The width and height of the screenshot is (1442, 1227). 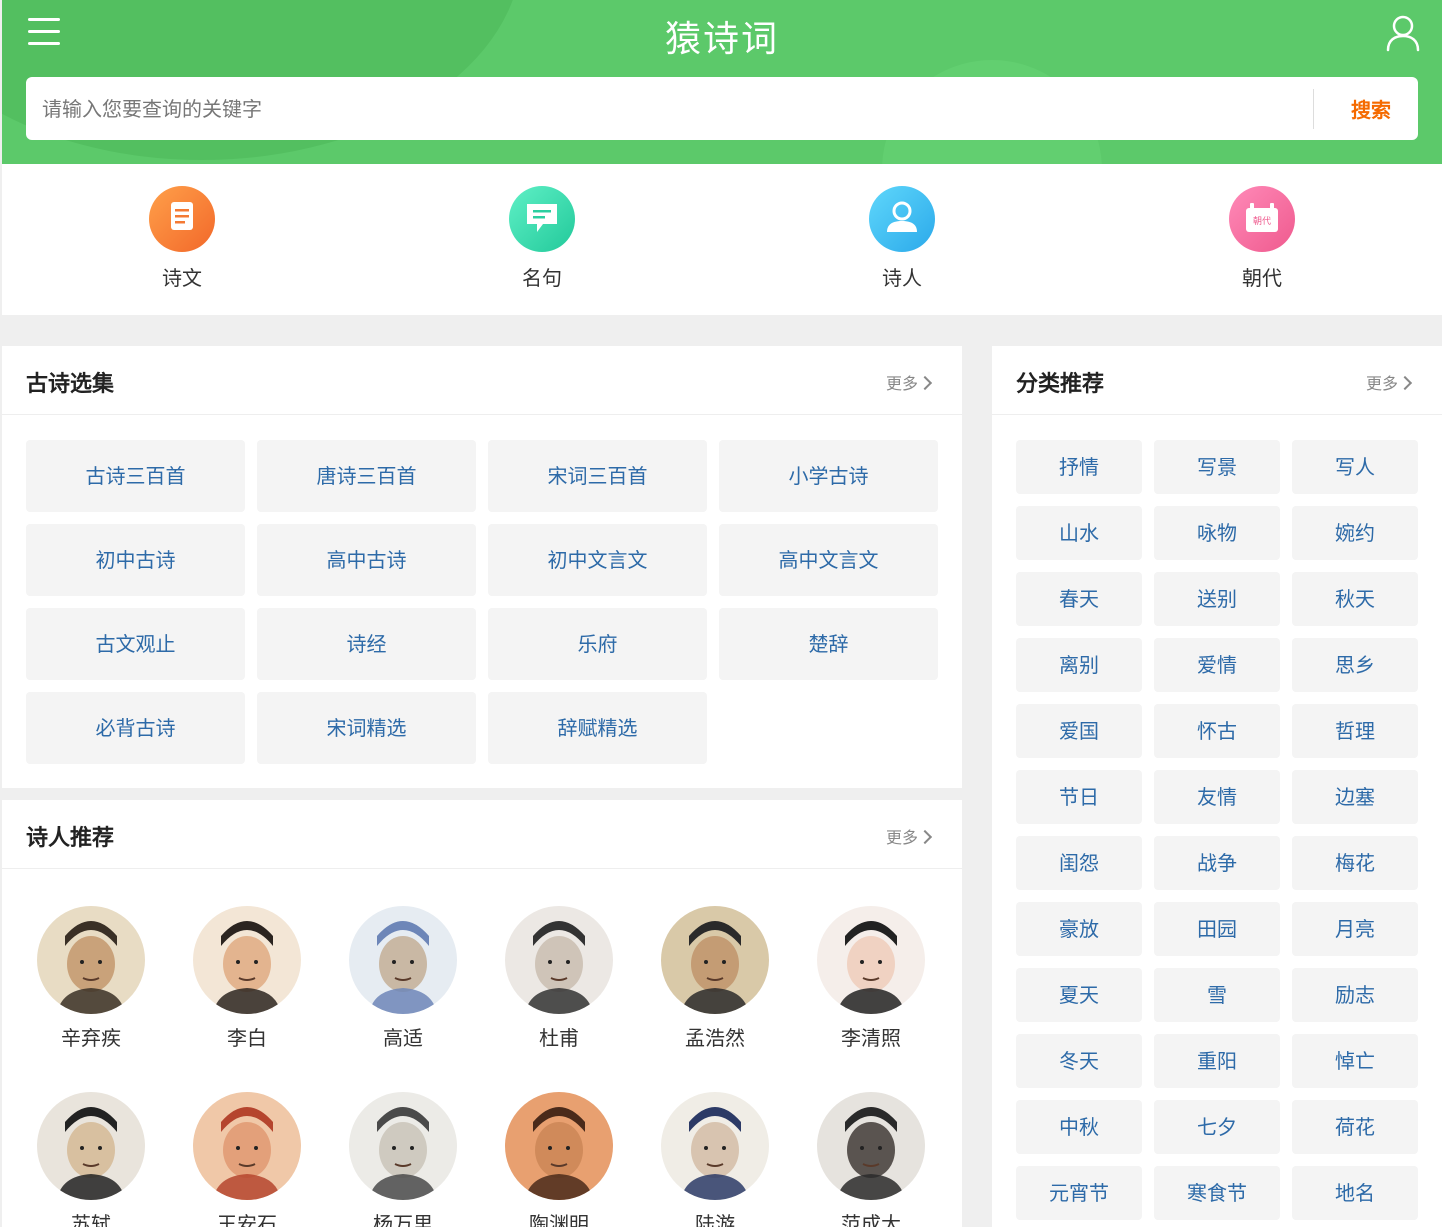 I want to click on category-tag: 中秋, so click(x=1079, y=1127).